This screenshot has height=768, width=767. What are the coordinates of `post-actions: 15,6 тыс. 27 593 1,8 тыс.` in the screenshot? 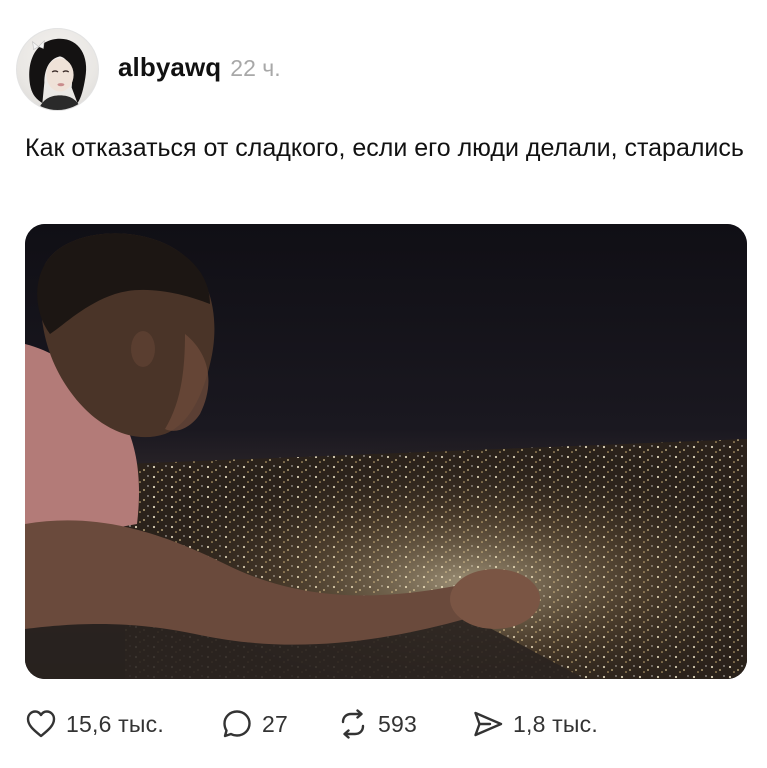 It's located at (375, 724).